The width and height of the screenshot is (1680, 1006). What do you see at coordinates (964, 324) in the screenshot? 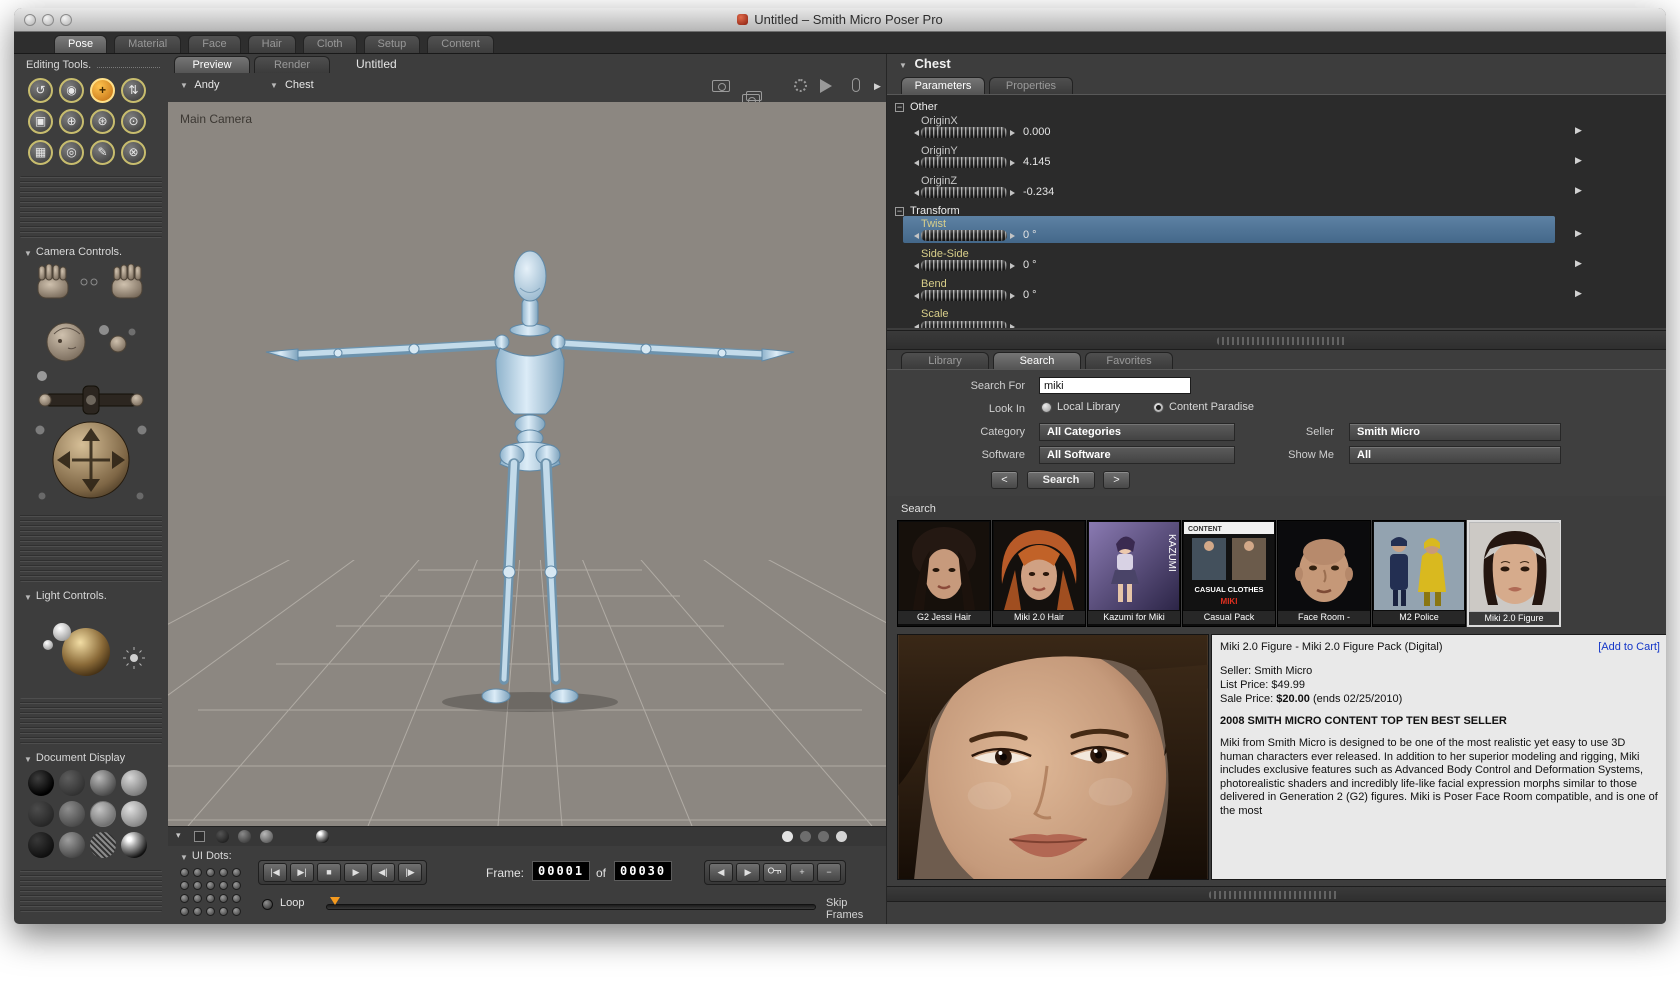
I see `param-dial-scale` at bounding box center [964, 324].